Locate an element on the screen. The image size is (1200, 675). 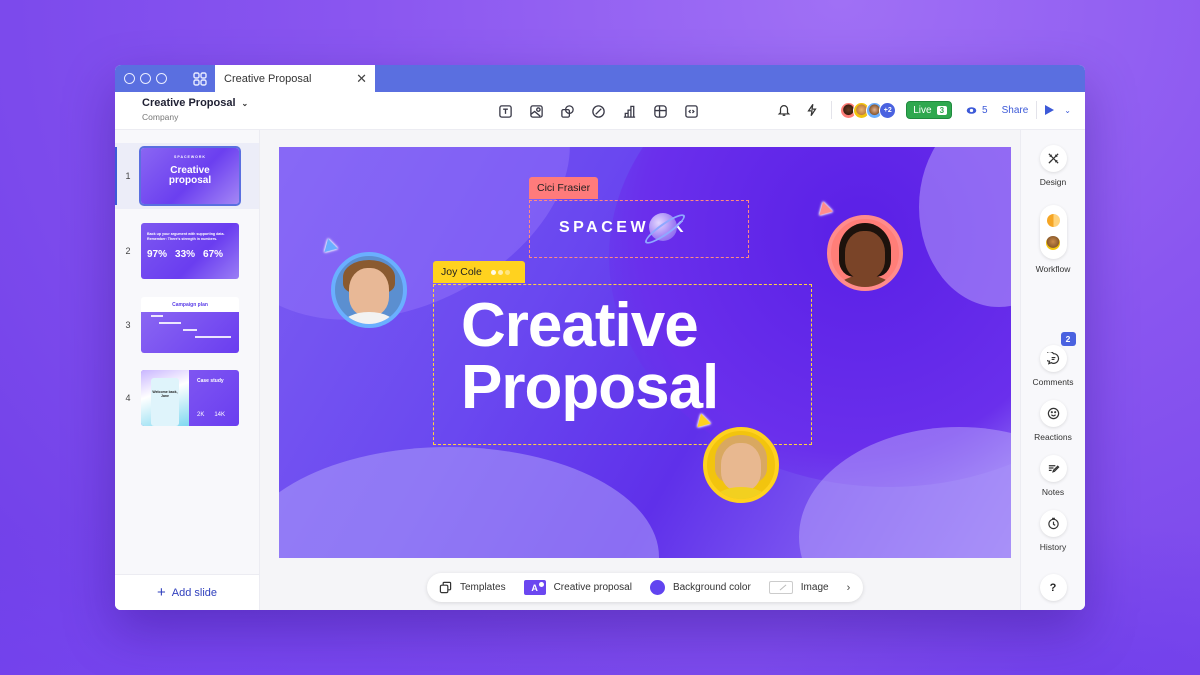
insert-toolbar is located at coordinates (598, 111).